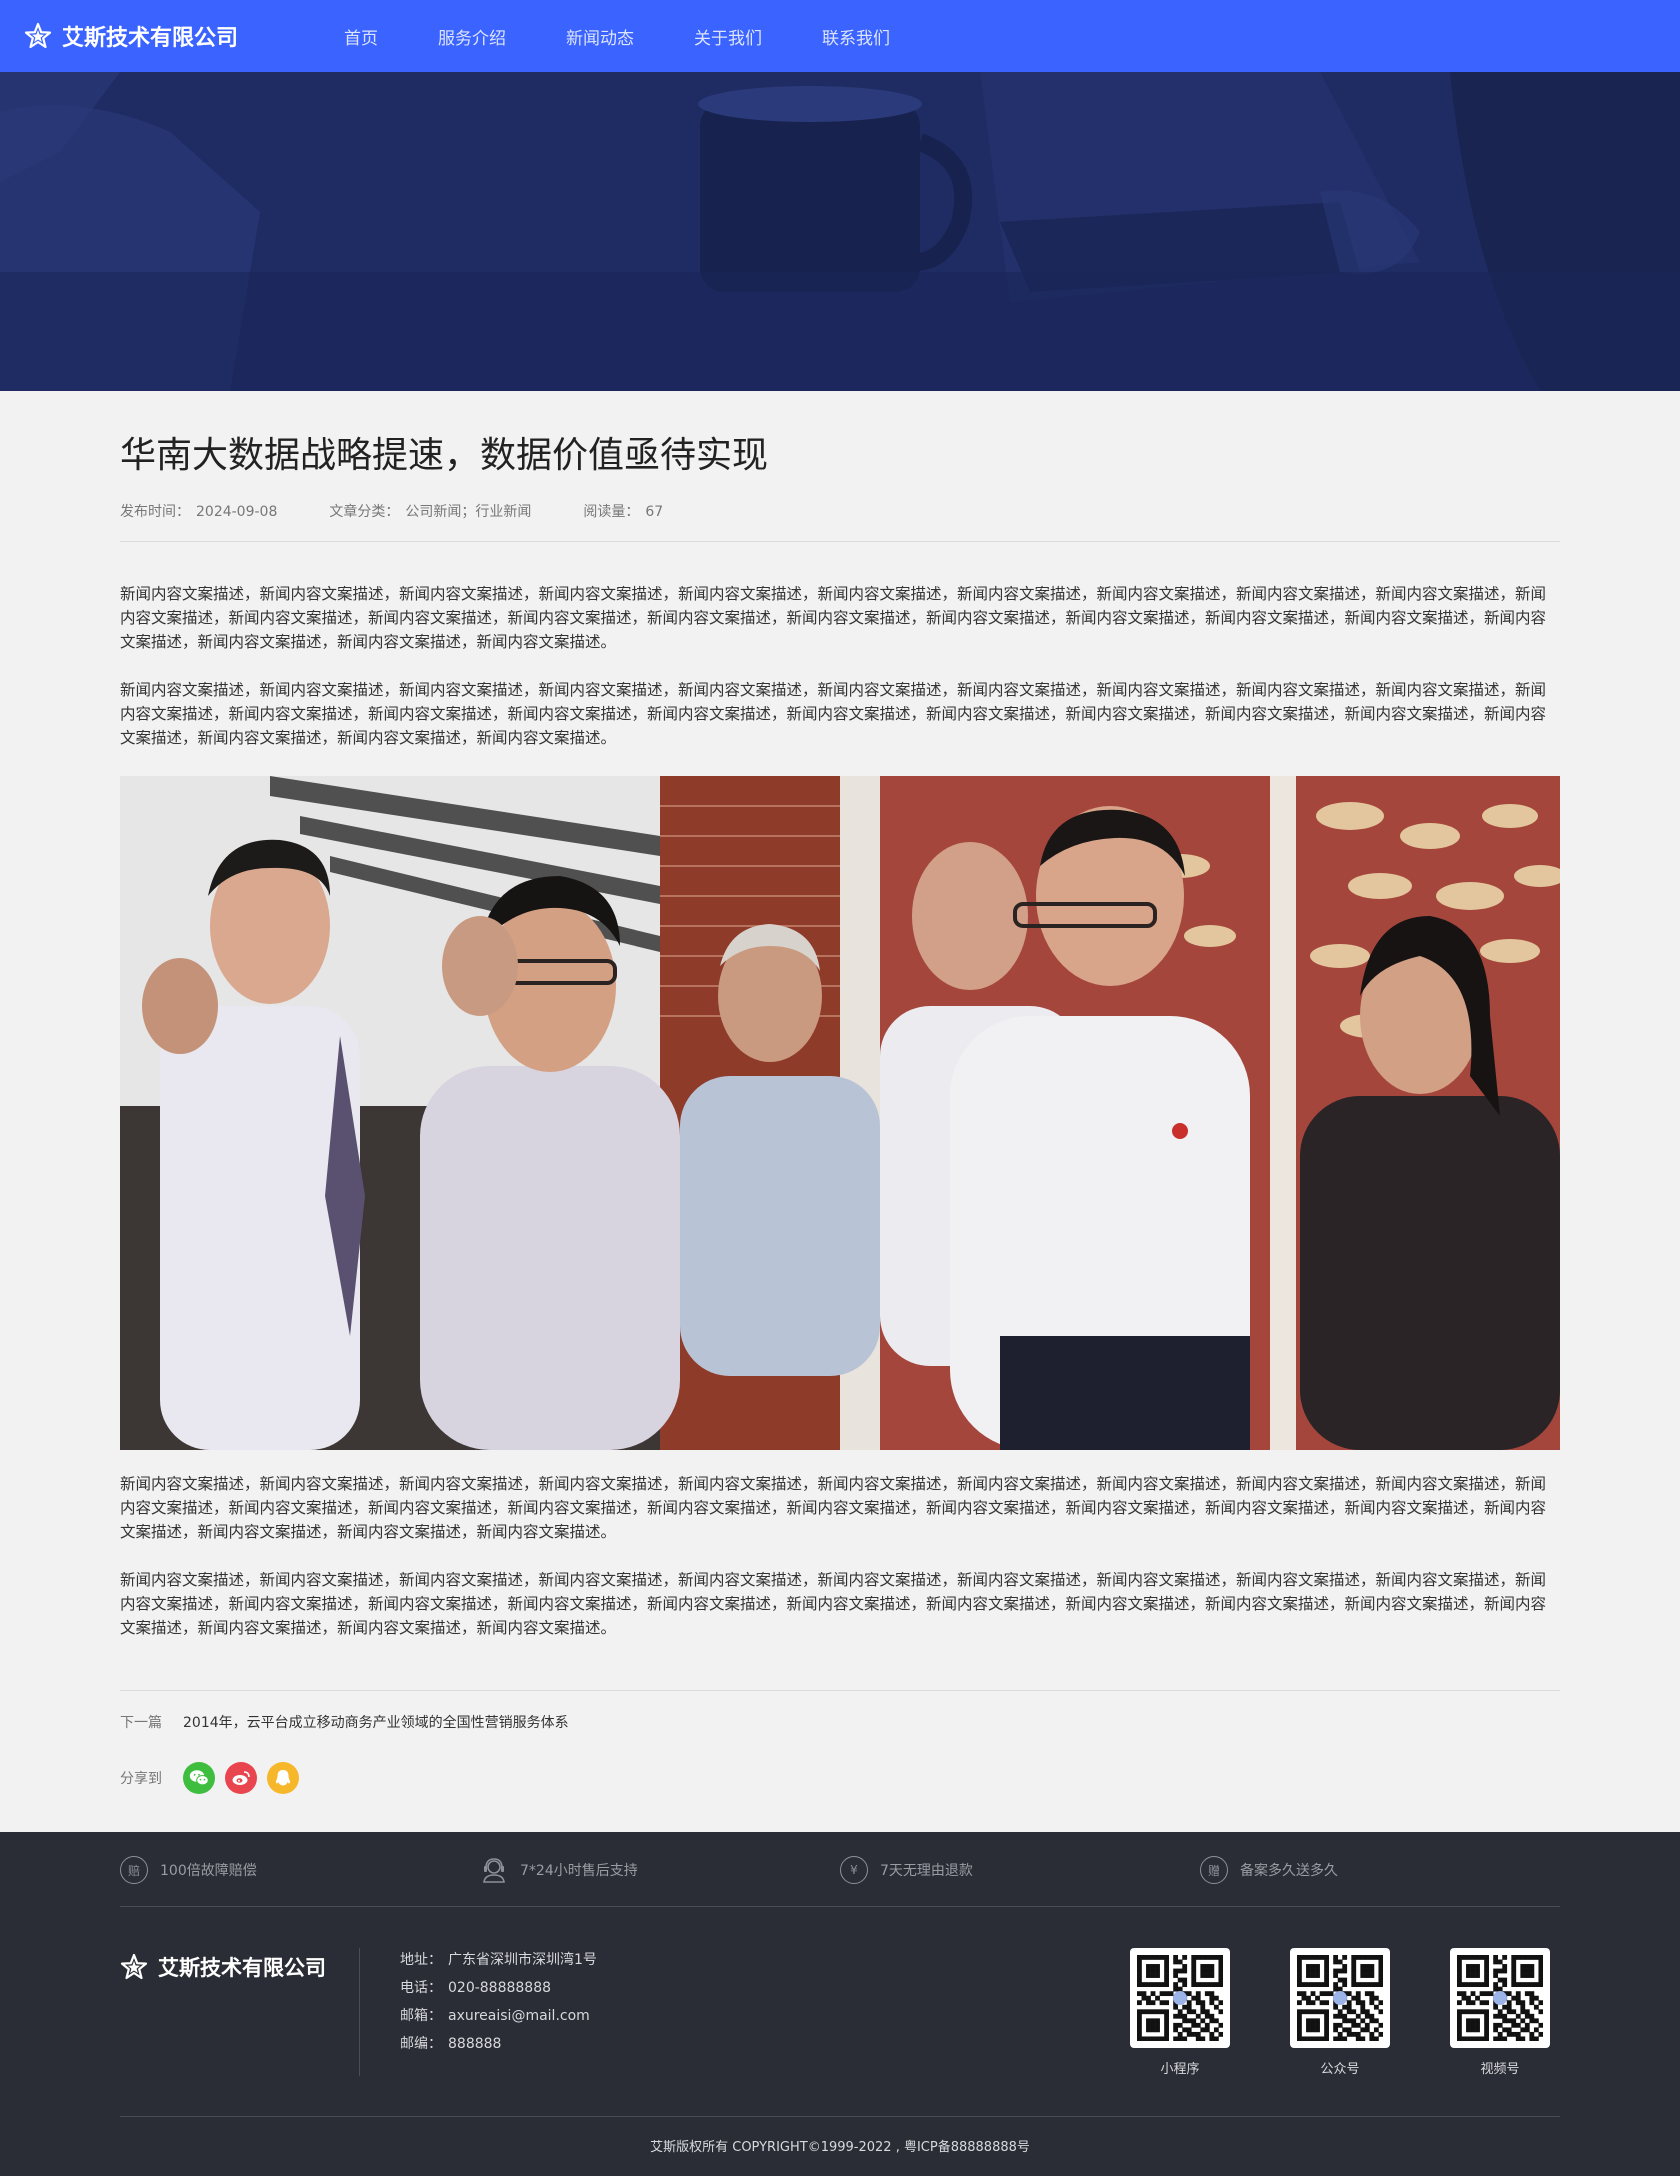  Describe the element at coordinates (421, 1960) in the screenshot. I see `address-label: 地址：` at that location.